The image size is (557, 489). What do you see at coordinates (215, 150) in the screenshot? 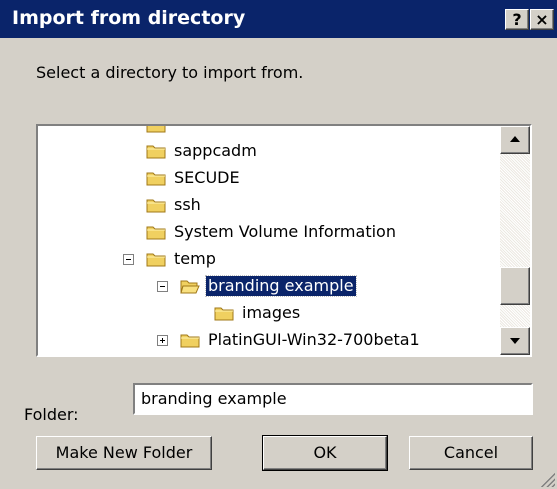
I see `tree-item-label: sappcadm` at bounding box center [215, 150].